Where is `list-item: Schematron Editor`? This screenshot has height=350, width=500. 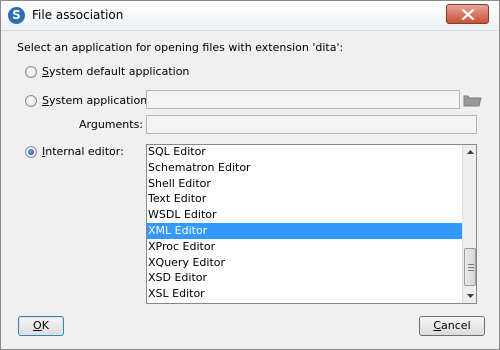
list-item: Schematron Editor is located at coordinates (305, 168).